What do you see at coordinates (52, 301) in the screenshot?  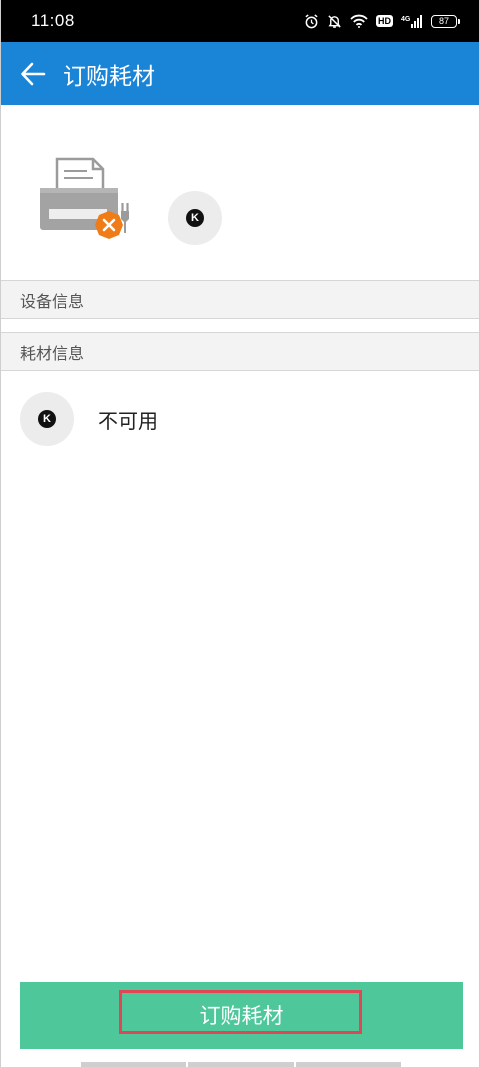 I see `section-device-info-label: 设备信息` at bounding box center [52, 301].